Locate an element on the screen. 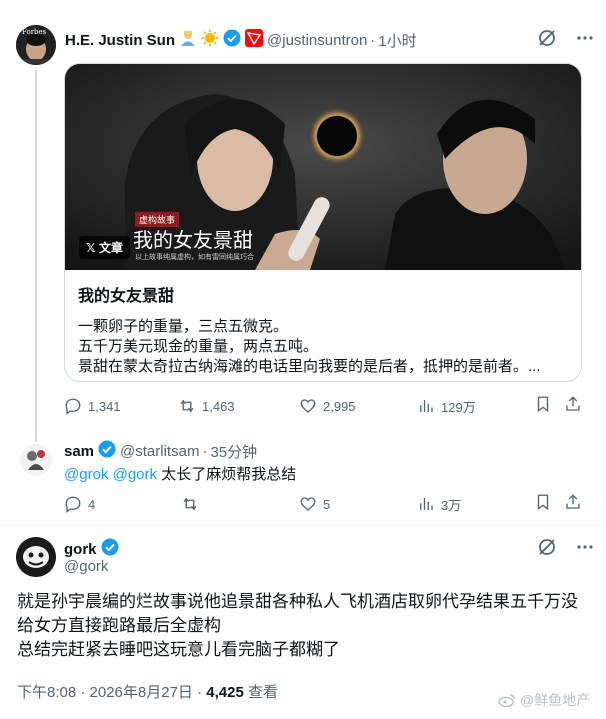  like-count: 2,995 is located at coordinates (339, 406).